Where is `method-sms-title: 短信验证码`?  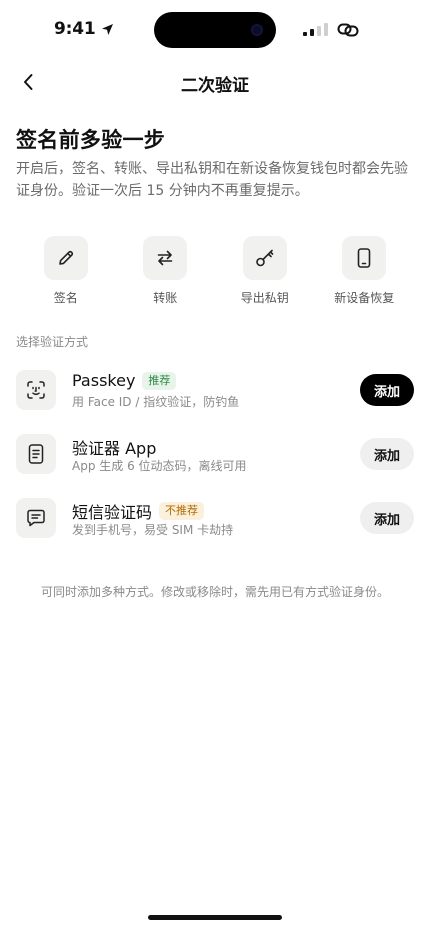 method-sms-title: 短信验证码 is located at coordinates (112, 512).